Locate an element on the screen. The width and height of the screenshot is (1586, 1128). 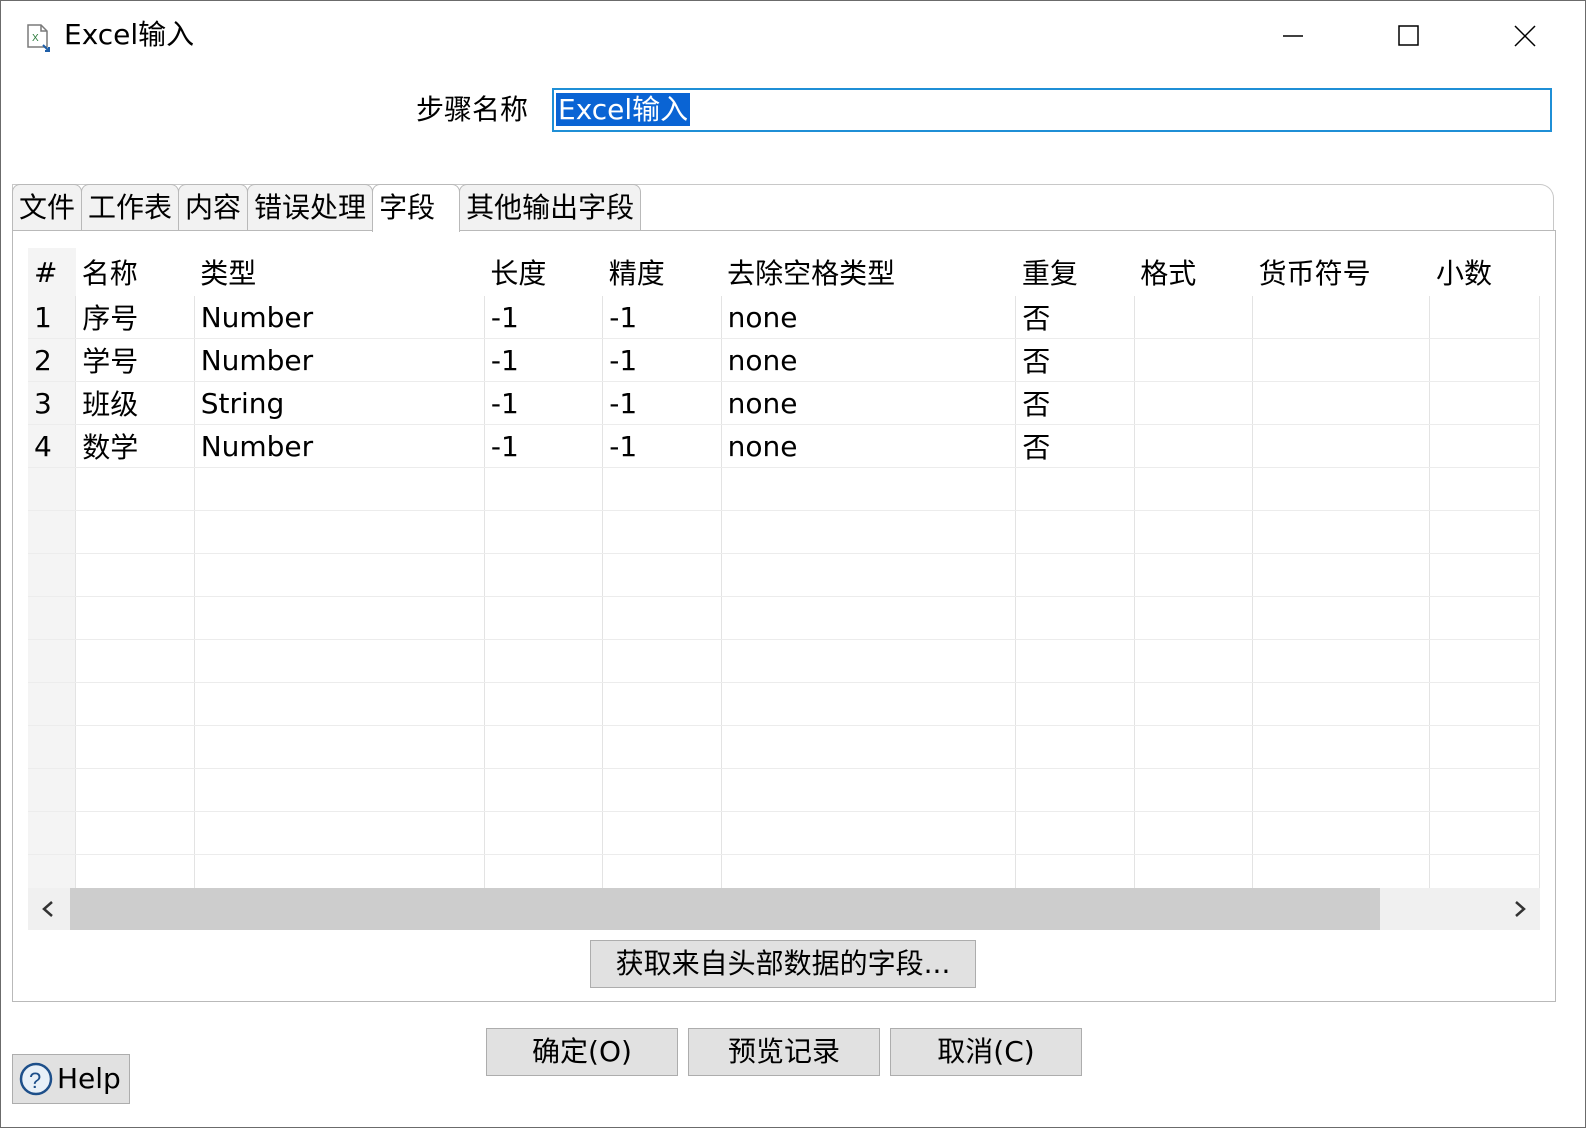
table-cell: 学号 is located at coordinates (135, 360).